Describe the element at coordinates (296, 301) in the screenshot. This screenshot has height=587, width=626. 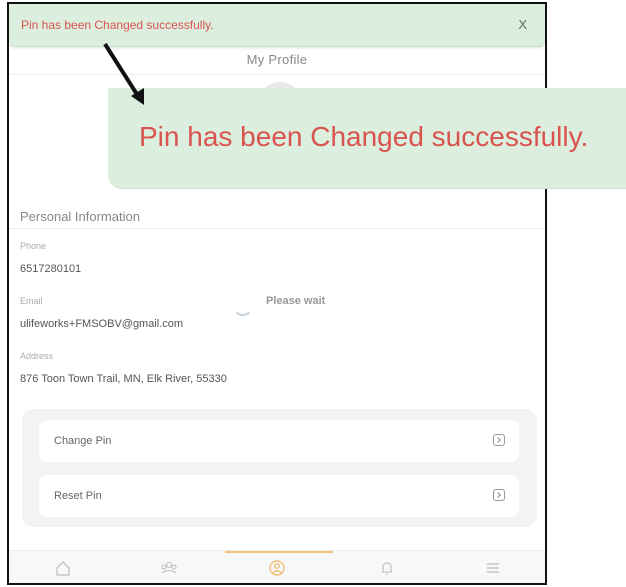
I see `loading-text: Please wait` at that location.